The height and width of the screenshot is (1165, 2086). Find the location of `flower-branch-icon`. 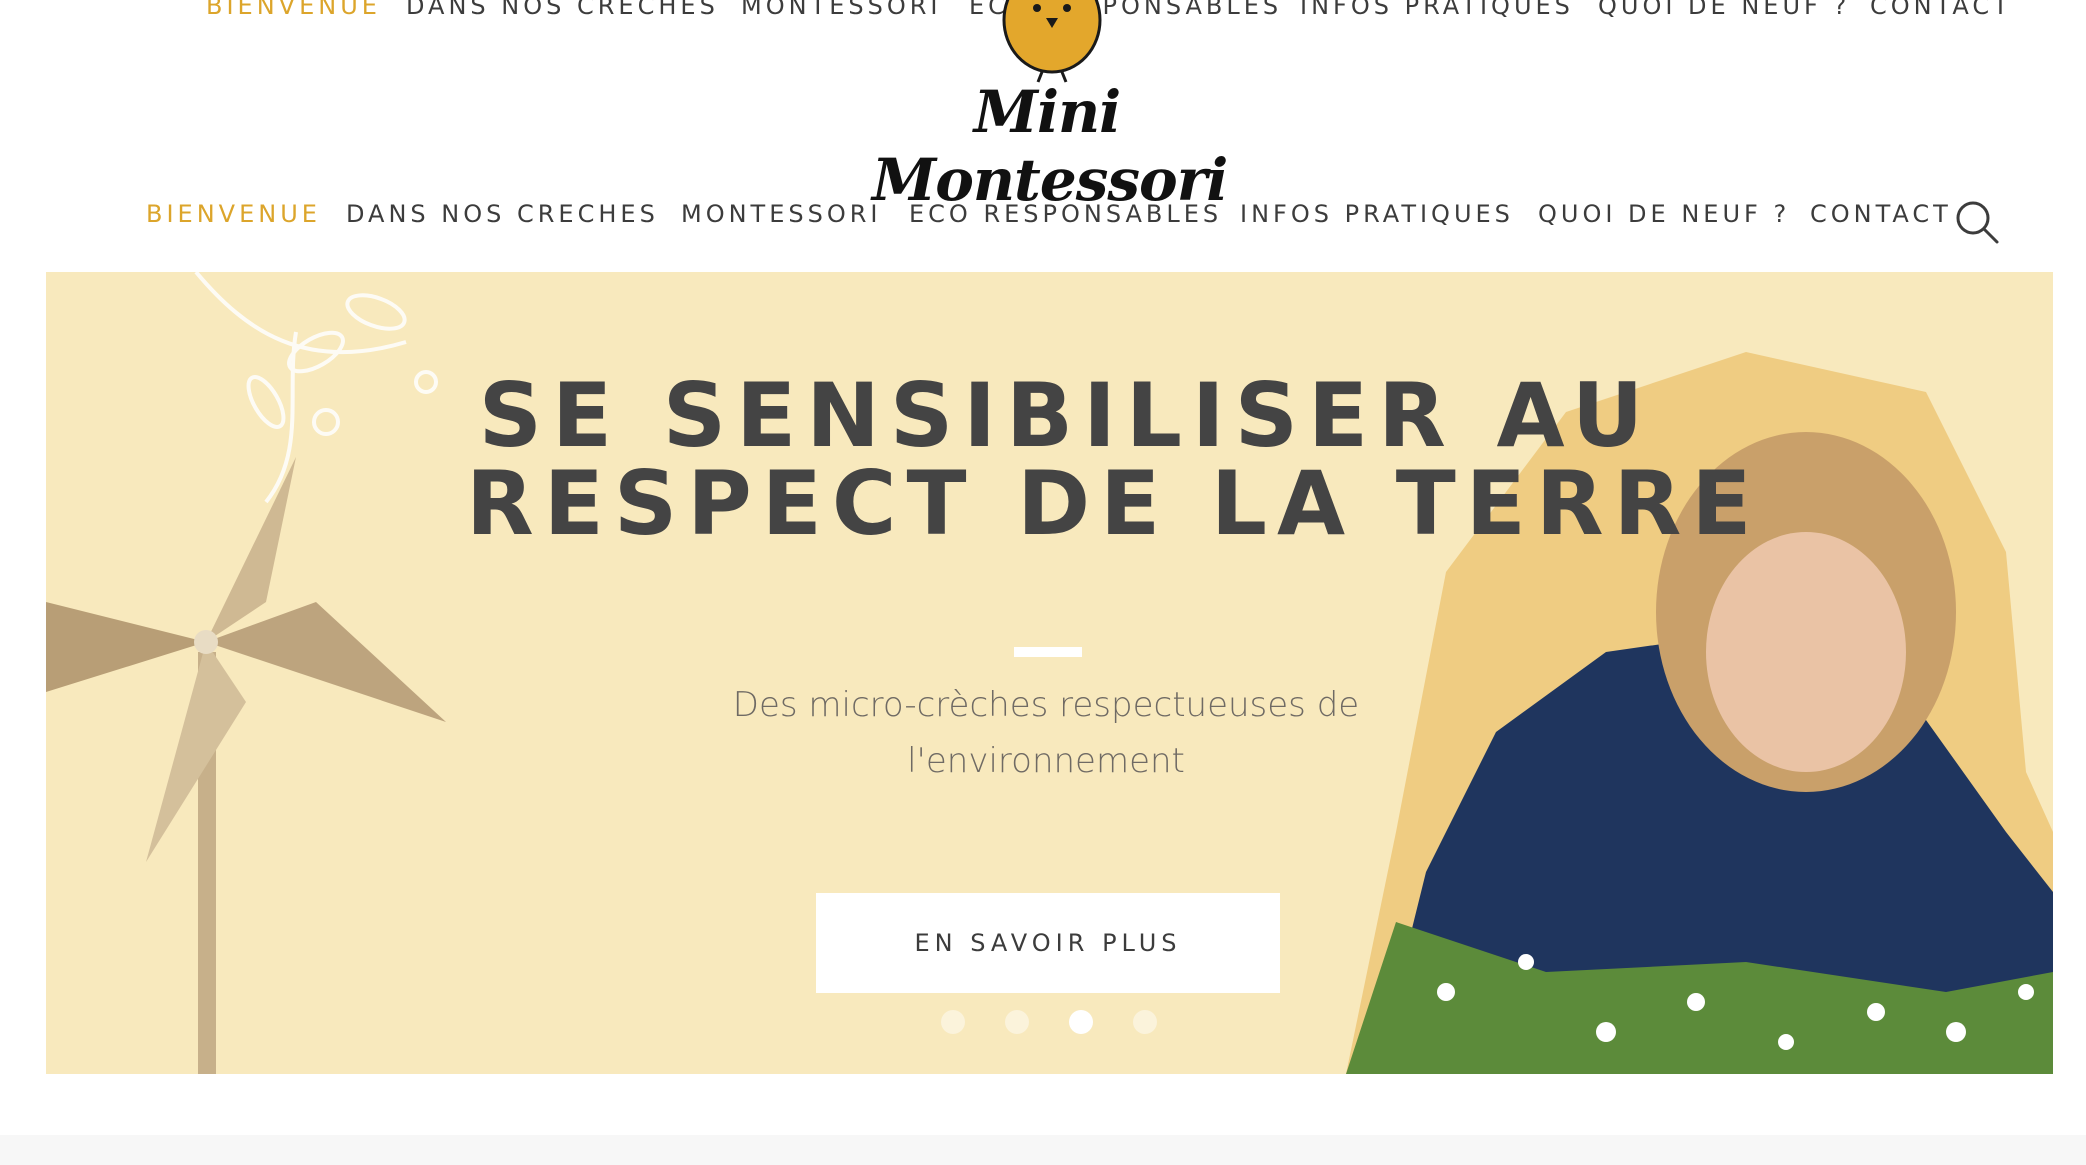

flower-branch-icon is located at coordinates (316, 388).